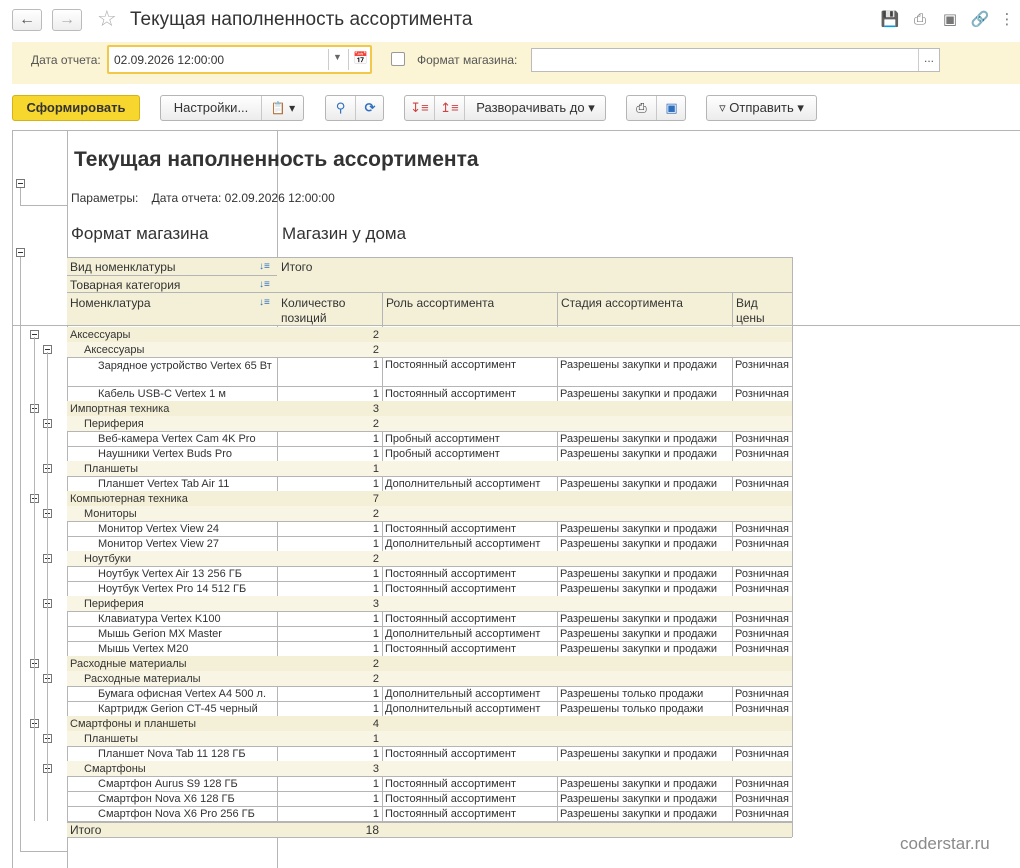 The height and width of the screenshot is (868, 1020). I want to click on expand-group: ↧≡ ↥≡ Разворачивать до ▾, so click(505, 108).